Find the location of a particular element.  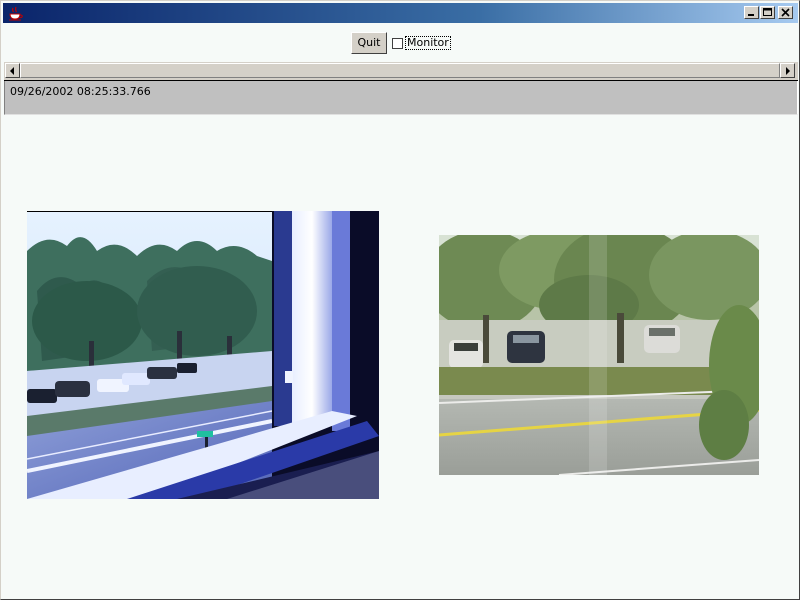

minimize-button is located at coordinates (751, 12).